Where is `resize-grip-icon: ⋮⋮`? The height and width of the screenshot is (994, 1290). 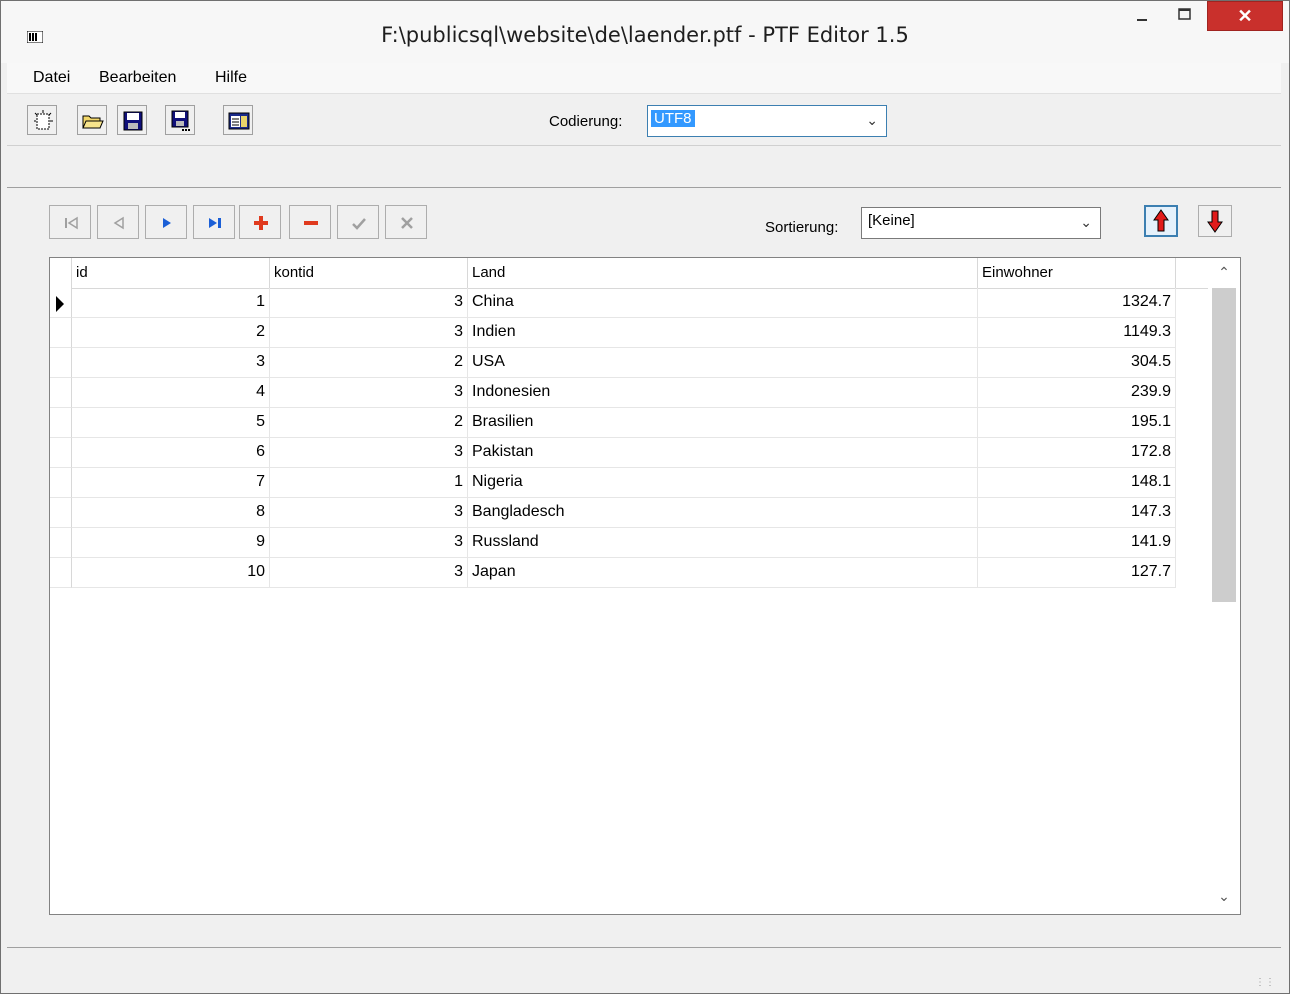 resize-grip-icon: ⋮⋮ is located at coordinates (1265, 982).